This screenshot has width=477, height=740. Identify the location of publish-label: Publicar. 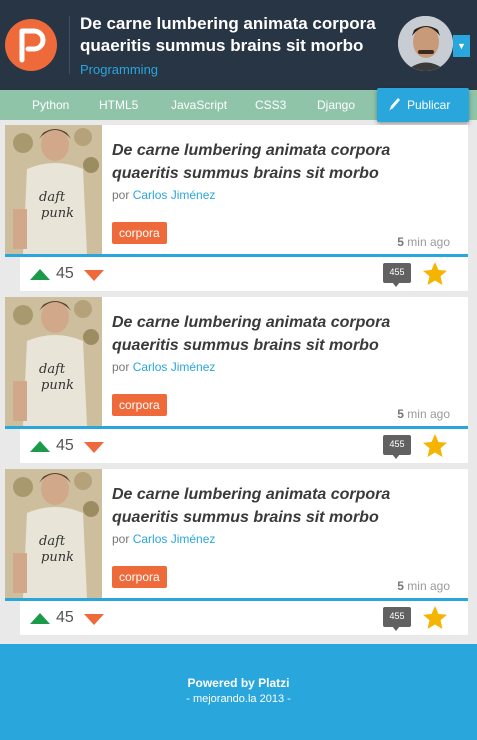
(429, 105).